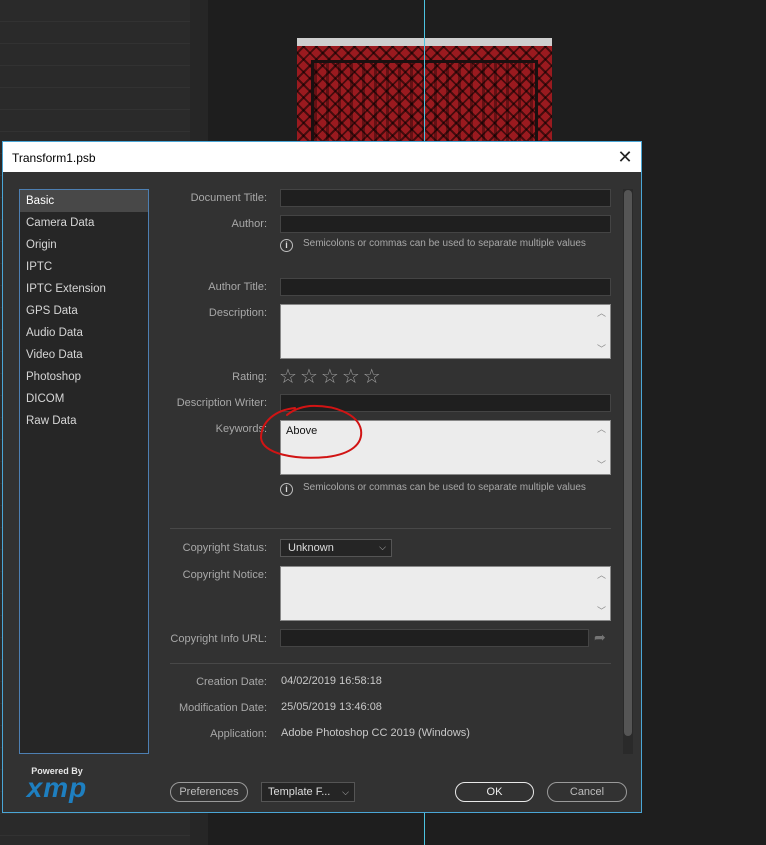  Describe the element at coordinates (57, 787) in the screenshot. I see `xmp-wordmark: xmp` at that location.